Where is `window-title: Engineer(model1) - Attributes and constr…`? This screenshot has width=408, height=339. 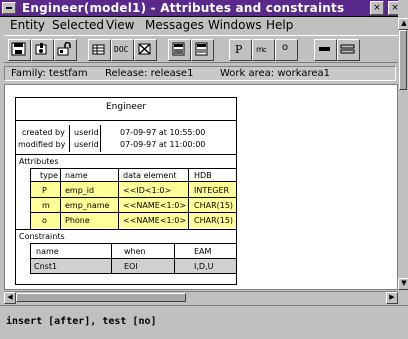 window-title: Engineer(model1) - Attributes and constr… is located at coordinates (183, 8).